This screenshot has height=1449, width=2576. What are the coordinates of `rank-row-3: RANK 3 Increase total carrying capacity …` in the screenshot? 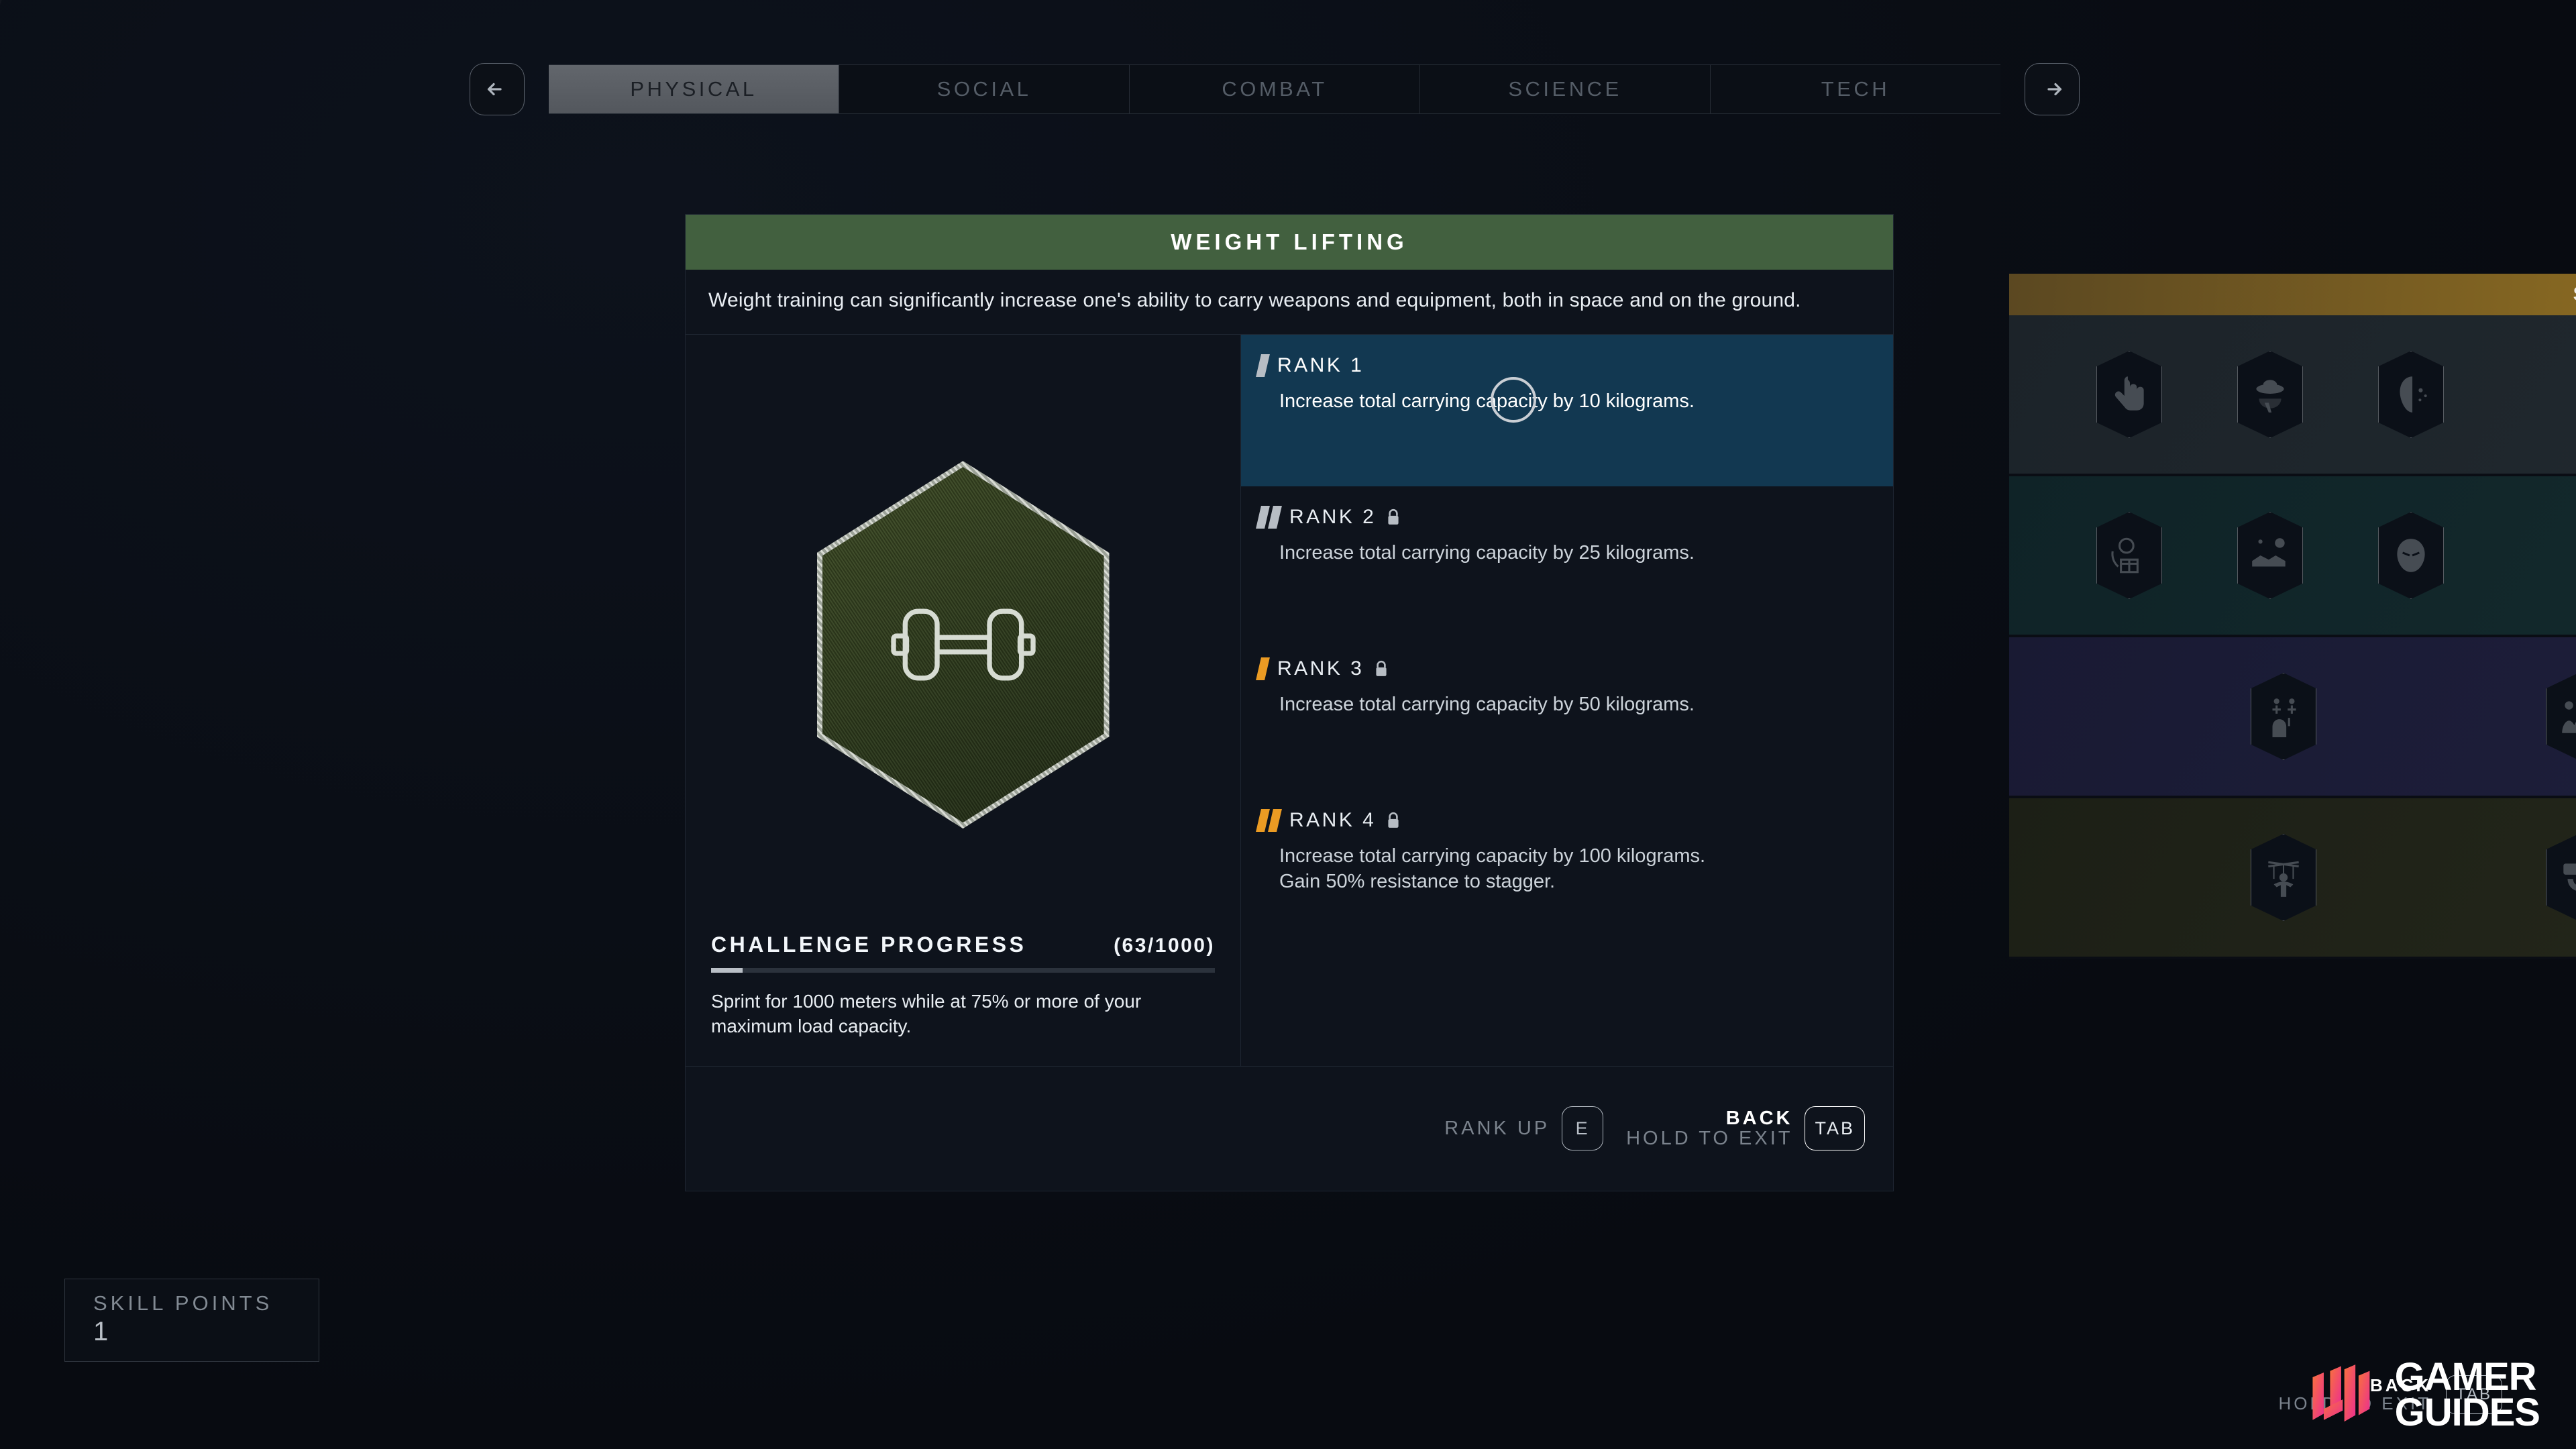 It's located at (1567, 714).